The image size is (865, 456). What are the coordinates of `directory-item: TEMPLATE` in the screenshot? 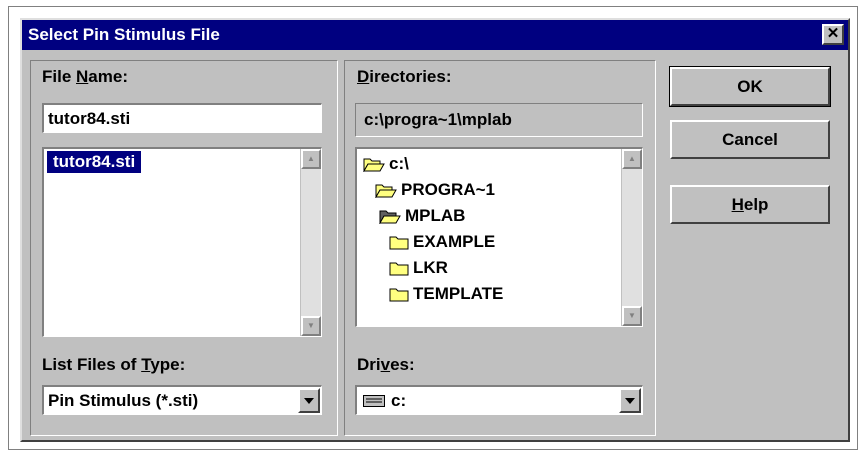 It's located at (446, 294).